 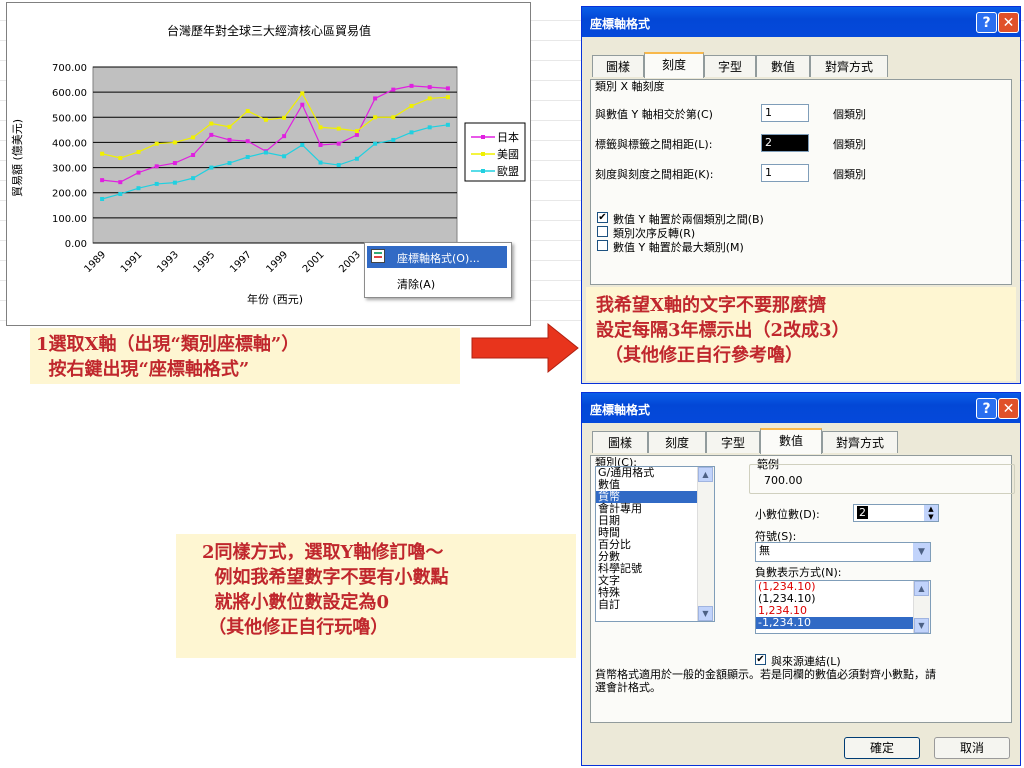 I want to click on crosses-at-input: 1, so click(x=785, y=113).